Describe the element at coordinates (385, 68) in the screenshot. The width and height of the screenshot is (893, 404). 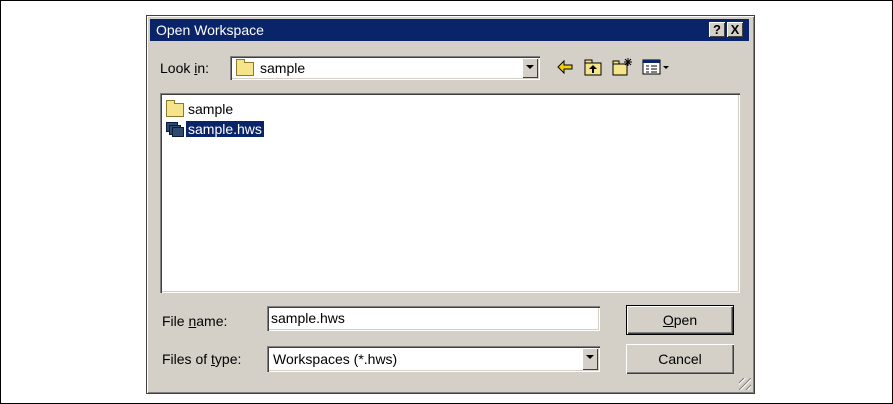
I see `look-in-combo: sample` at that location.